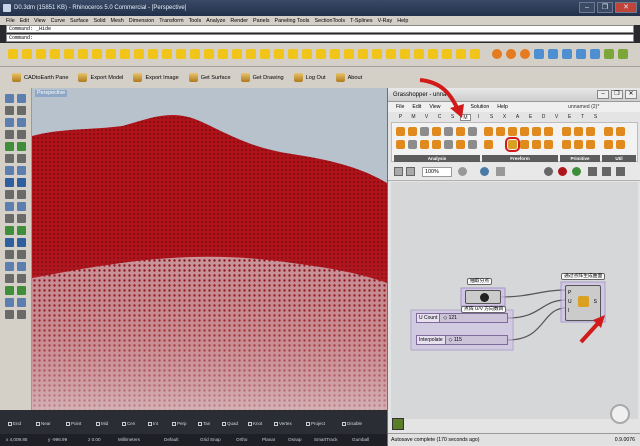 The image size is (640, 446). I want to click on osnap-mid: Mid, so click(102, 424).